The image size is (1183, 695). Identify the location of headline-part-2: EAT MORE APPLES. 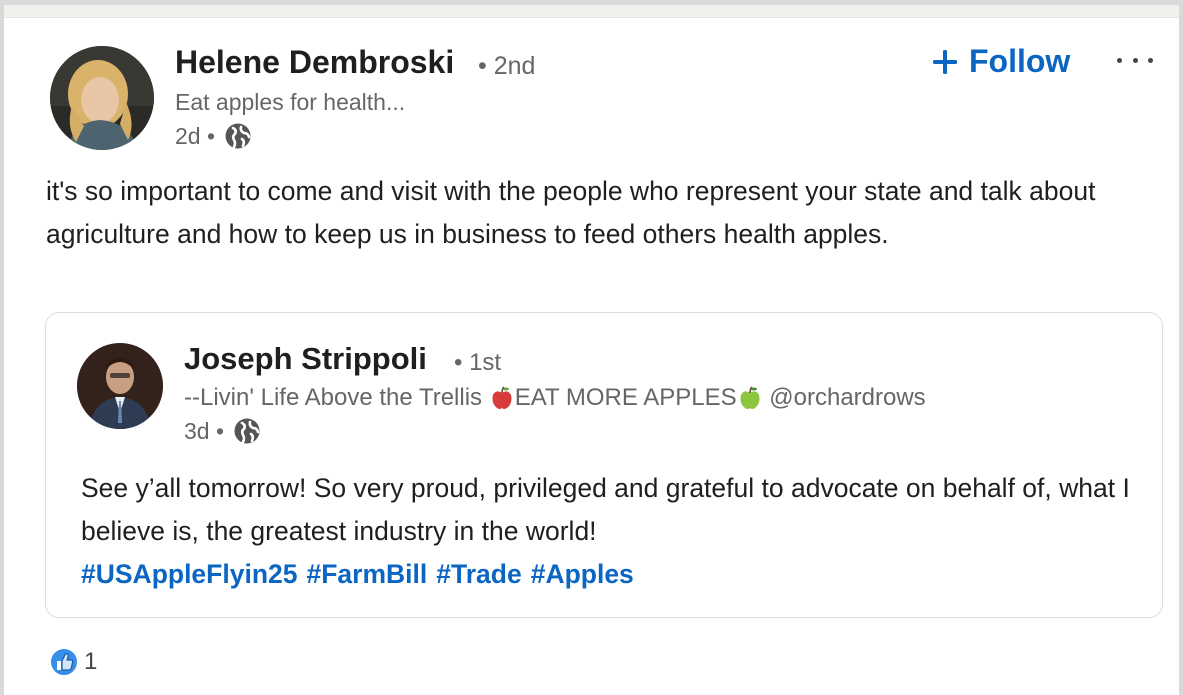
(625, 397).